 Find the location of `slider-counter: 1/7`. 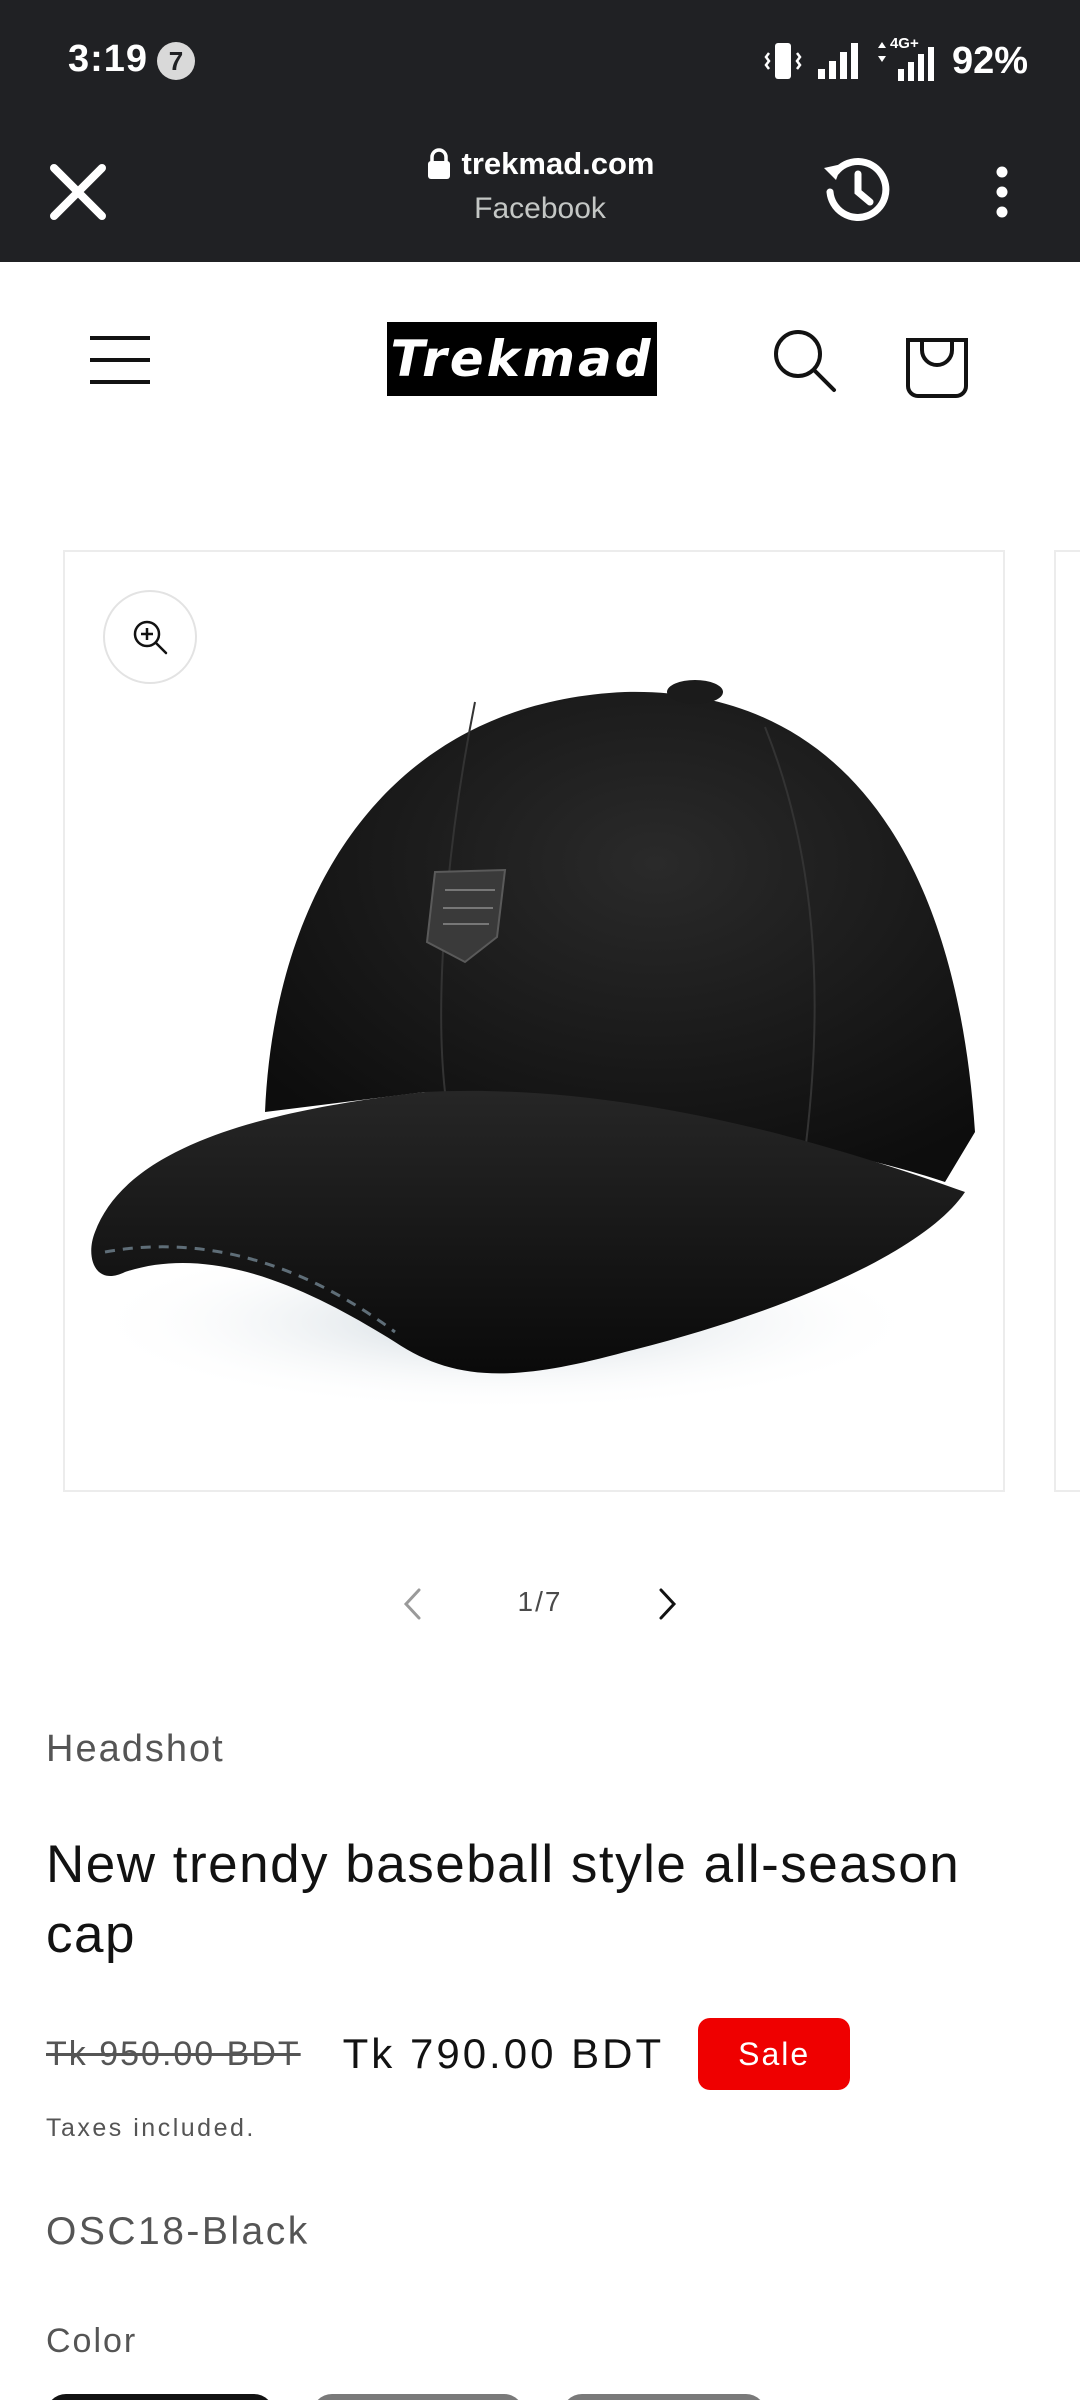

slider-counter: 1/7 is located at coordinates (540, 1601).